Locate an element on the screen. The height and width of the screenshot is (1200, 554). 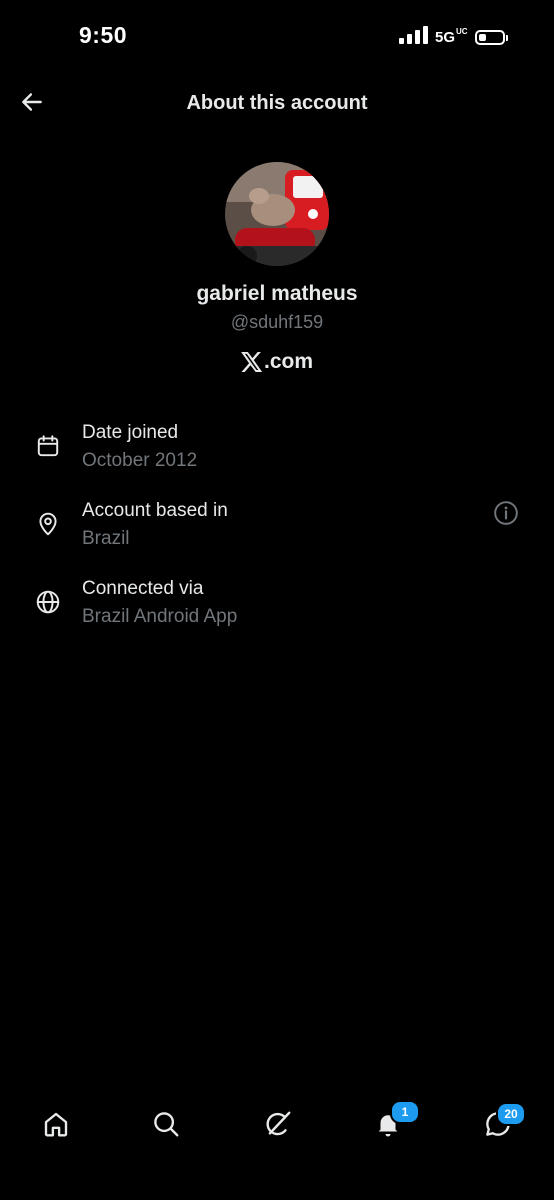
search-icon is located at coordinates (166, 1126).